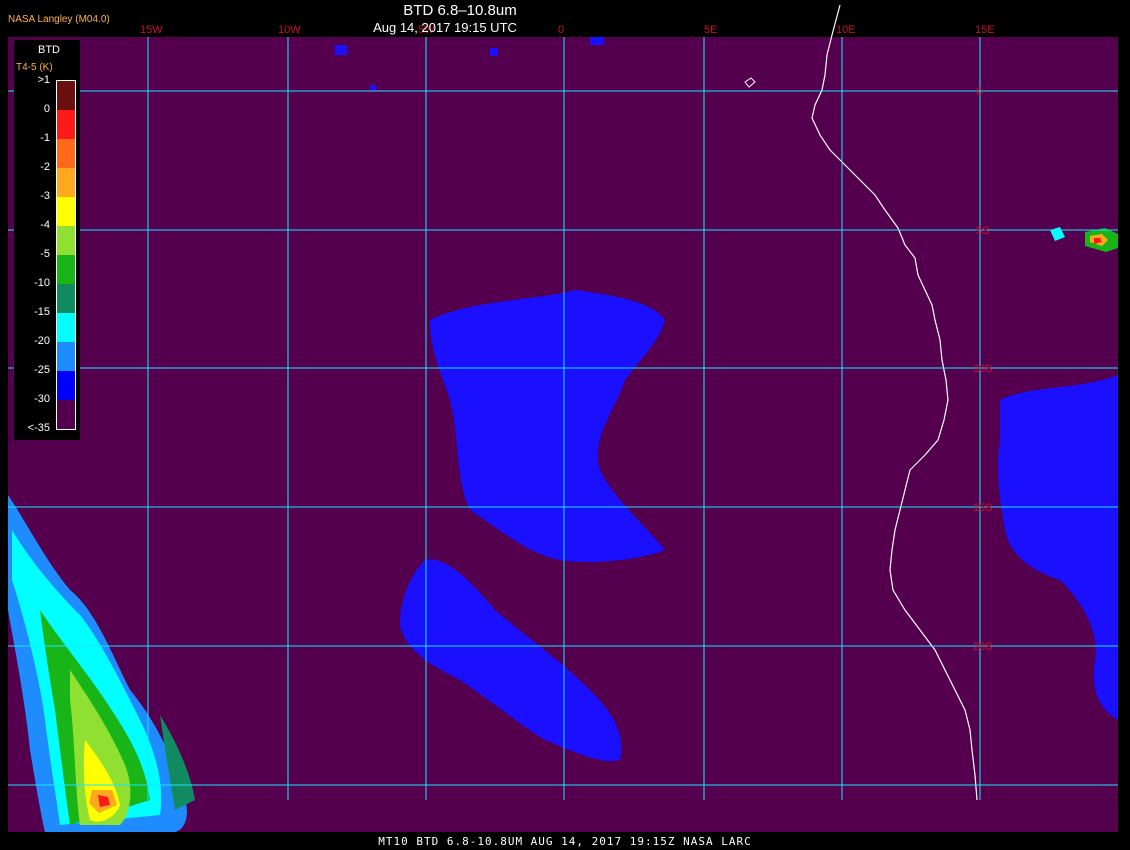  What do you see at coordinates (45, 254) in the screenshot?
I see `legend-label: -5` at bounding box center [45, 254].